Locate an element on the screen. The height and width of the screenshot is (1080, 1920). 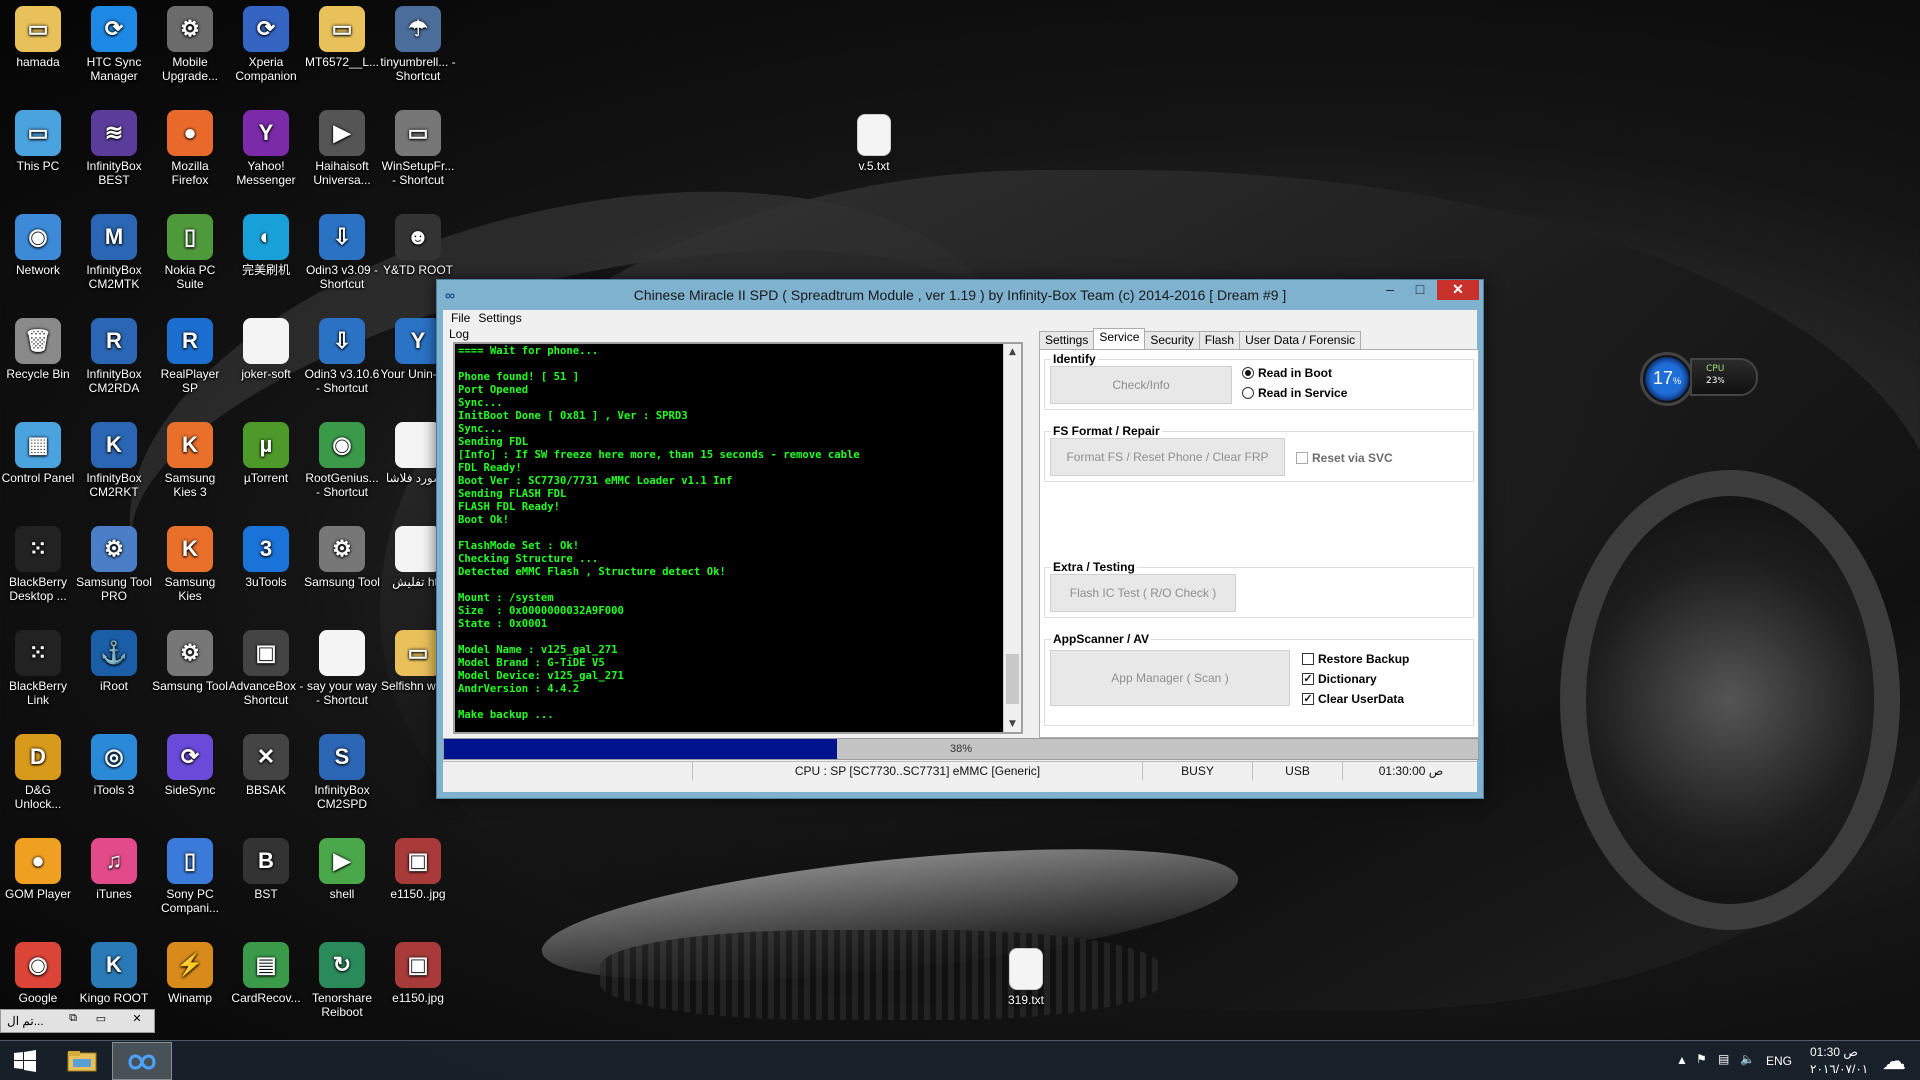
desktop-icon: ◐ 完美刷机 is located at coordinates (266, 245).